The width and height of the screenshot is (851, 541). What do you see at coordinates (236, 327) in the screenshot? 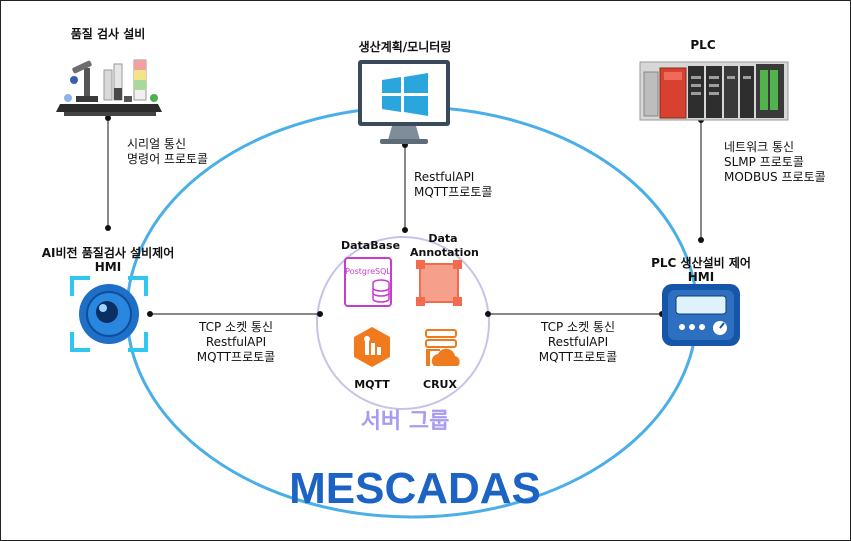
I see `ai-link-line1: TCP 소켓 통신` at bounding box center [236, 327].